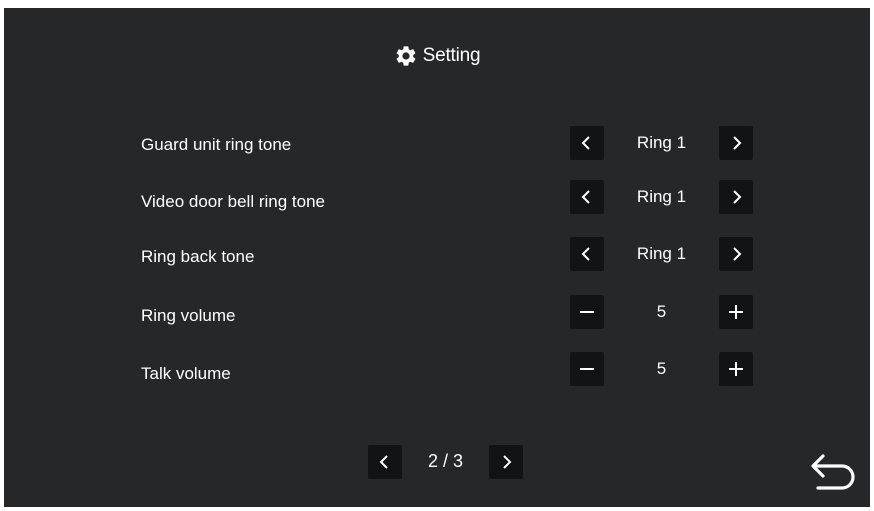  I want to click on page-indicator: 2 / 3, so click(445, 461).